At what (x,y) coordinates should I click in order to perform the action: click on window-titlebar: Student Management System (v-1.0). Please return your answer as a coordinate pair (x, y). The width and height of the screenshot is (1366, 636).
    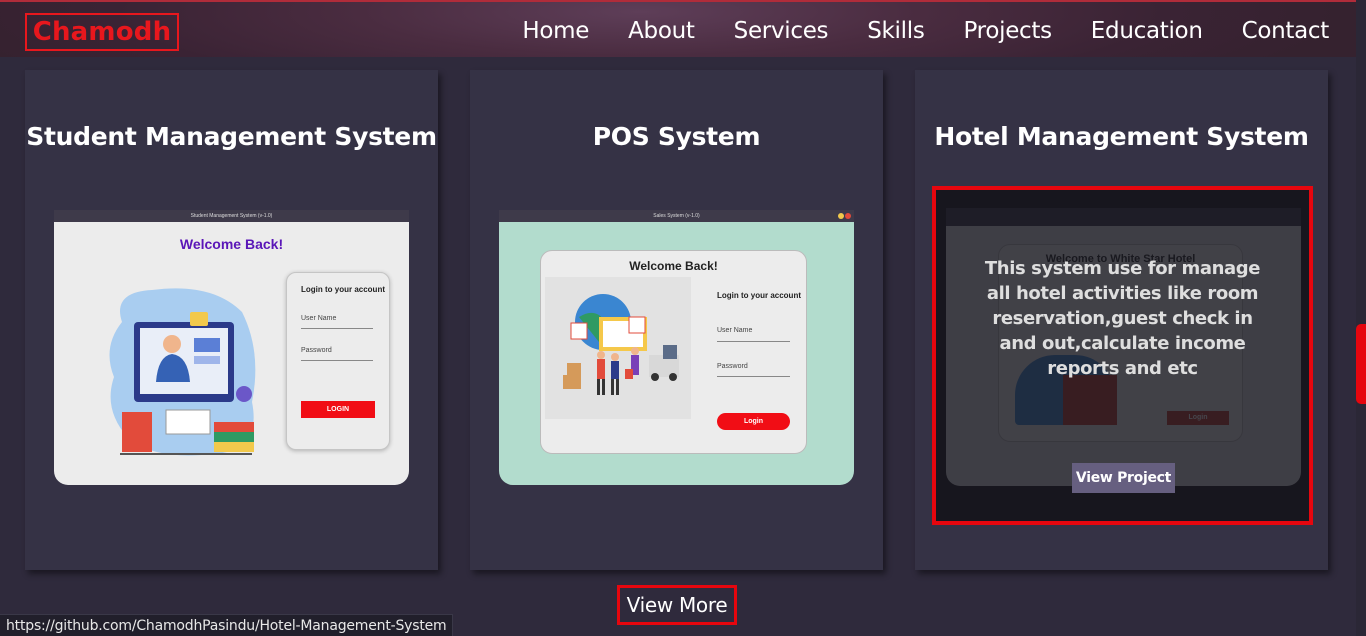
    Looking at the image, I should click on (231, 216).